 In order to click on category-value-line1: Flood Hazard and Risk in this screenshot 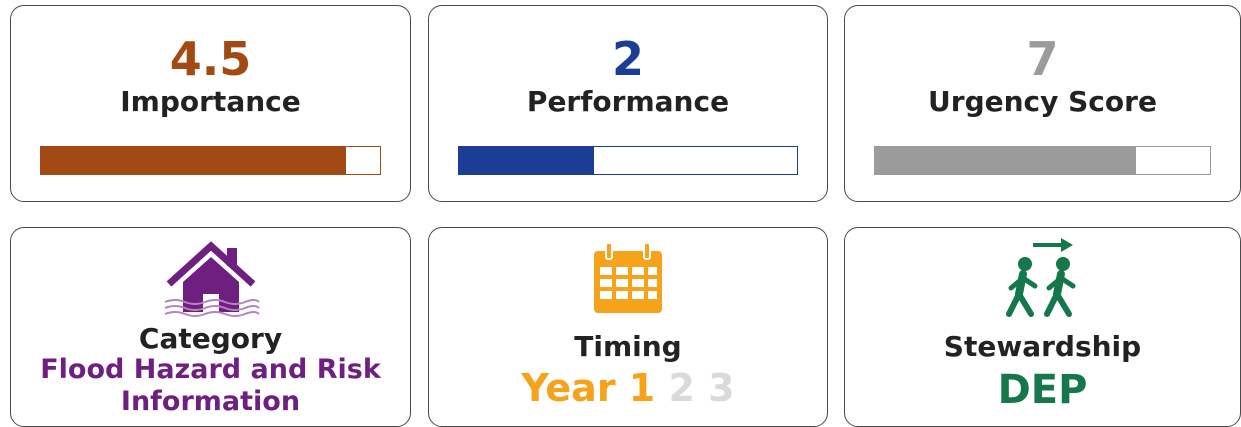, I will do `click(210, 369)`.